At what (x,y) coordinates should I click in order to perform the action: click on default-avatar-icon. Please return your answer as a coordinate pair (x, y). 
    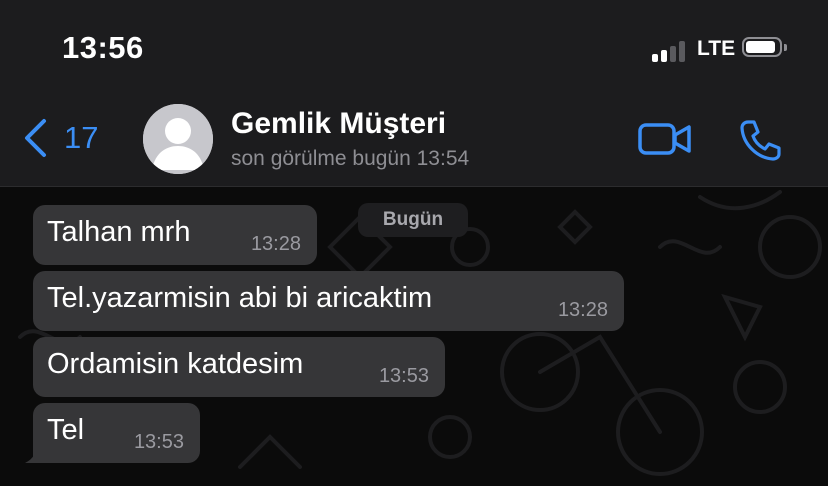
    Looking at the image, I should click on (178, 139).